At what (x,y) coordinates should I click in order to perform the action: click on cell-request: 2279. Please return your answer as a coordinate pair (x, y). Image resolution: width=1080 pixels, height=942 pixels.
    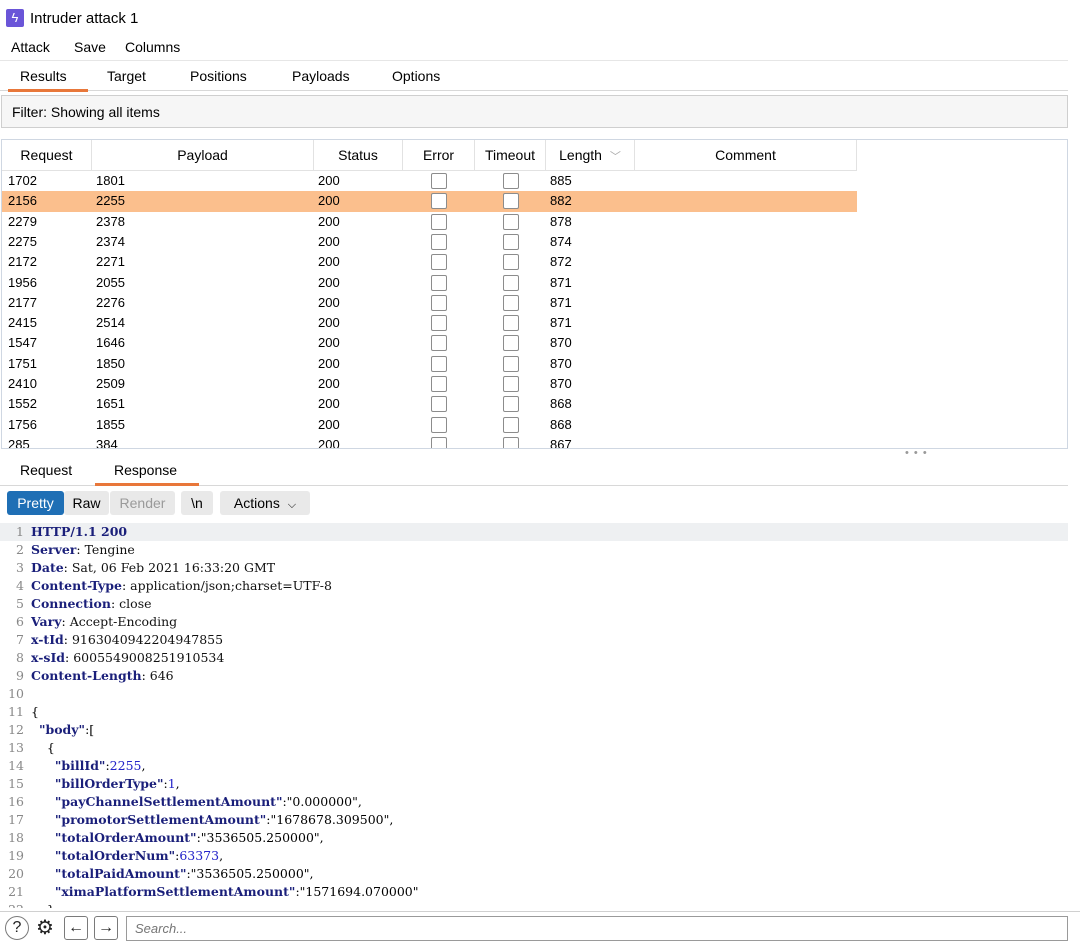
    Looking at the image, I should click on (22, 221).